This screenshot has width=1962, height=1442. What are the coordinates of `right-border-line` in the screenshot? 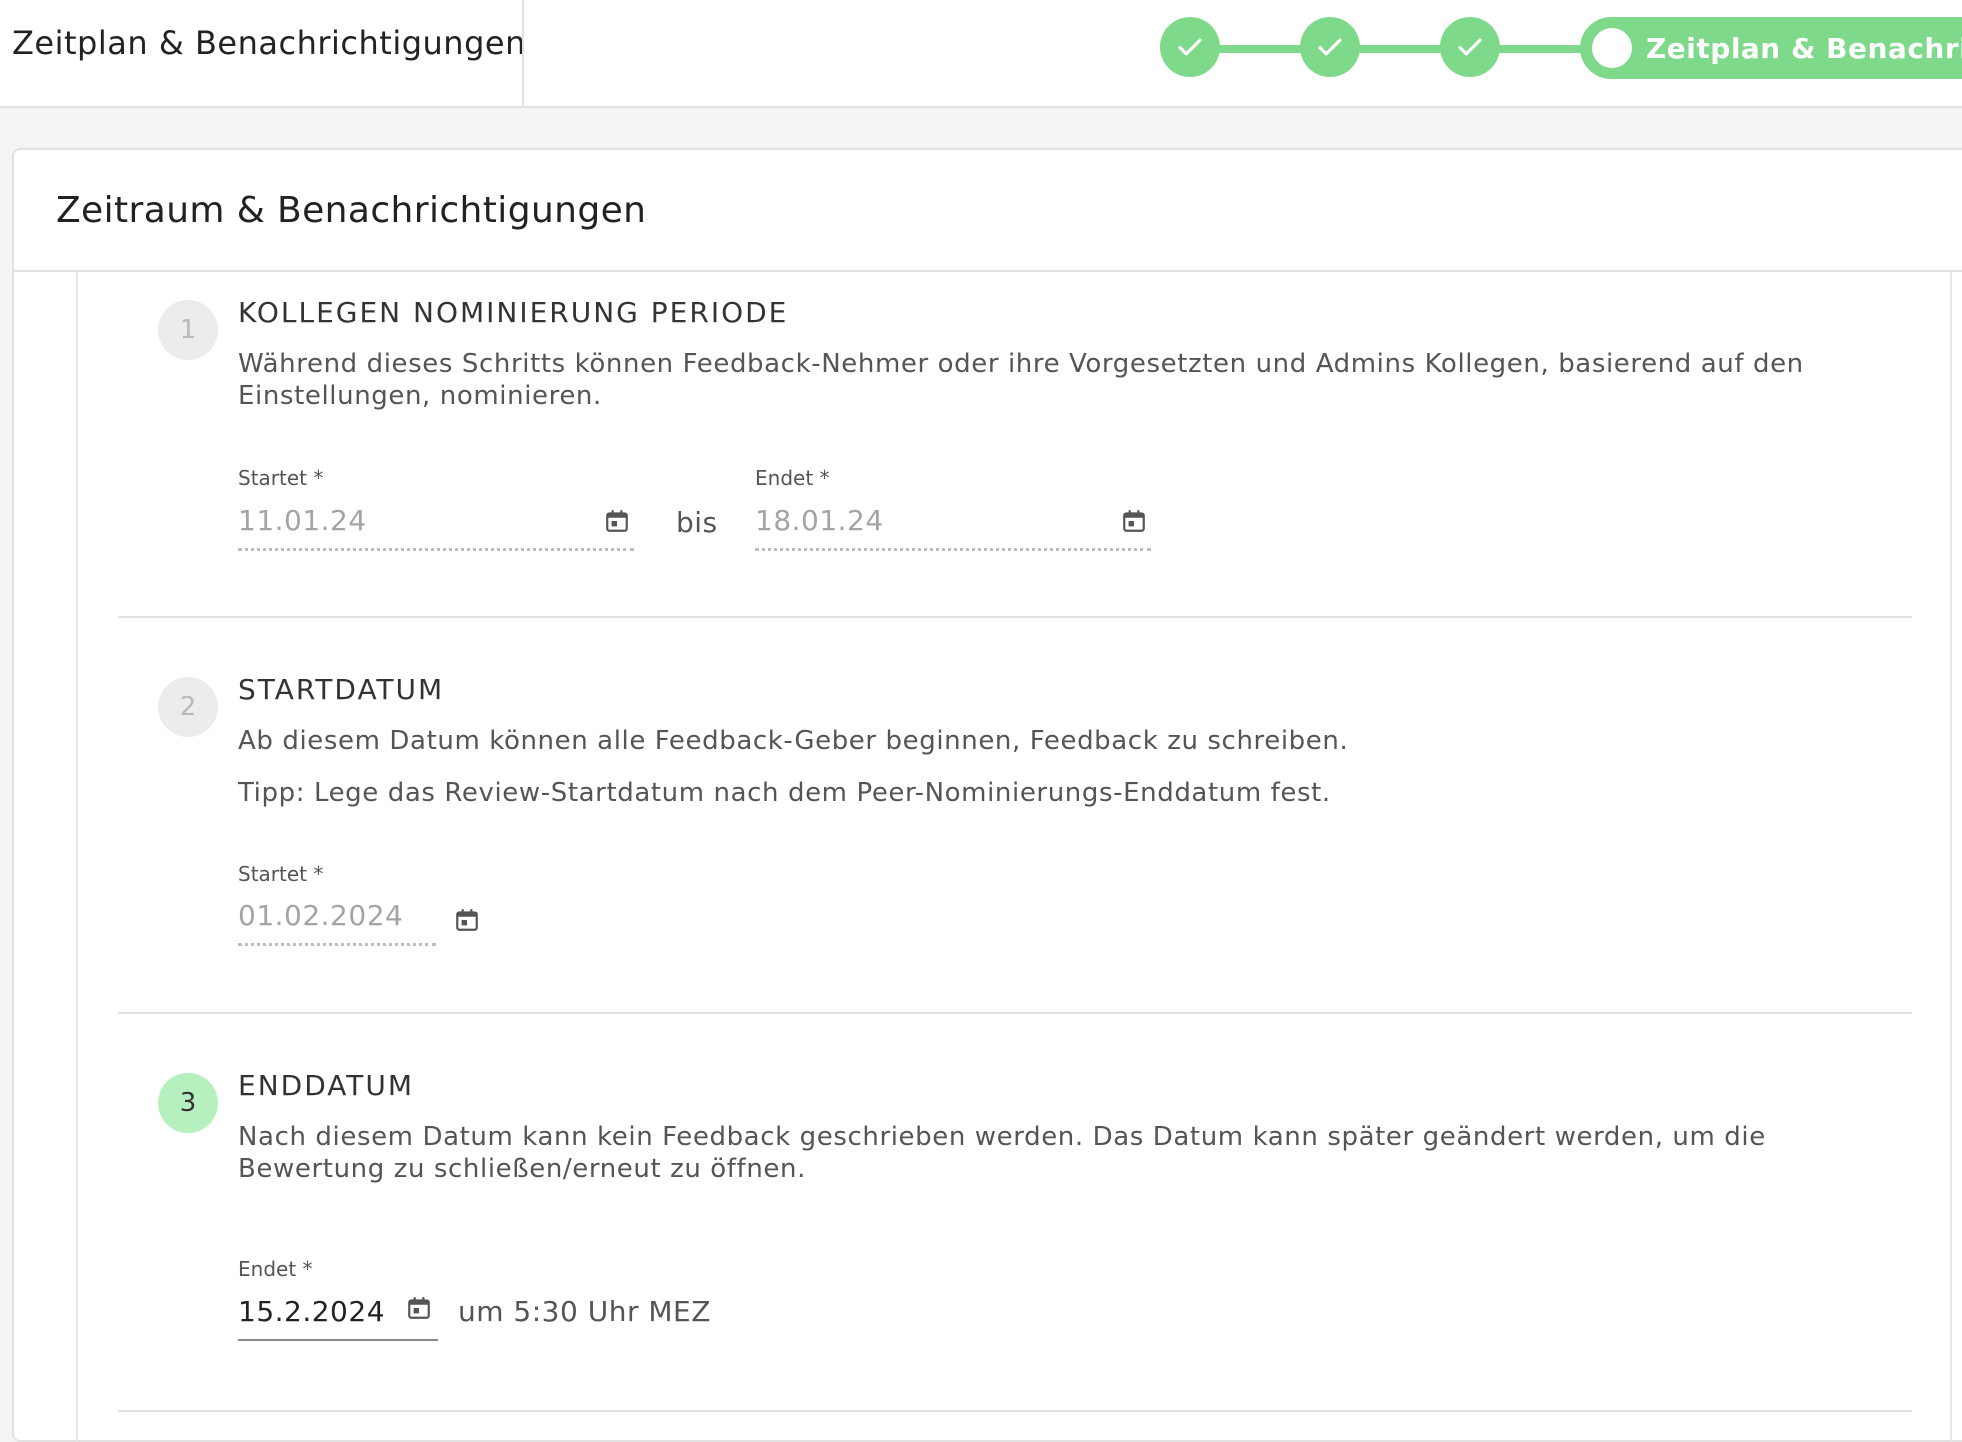 It's located at (1951, 857).